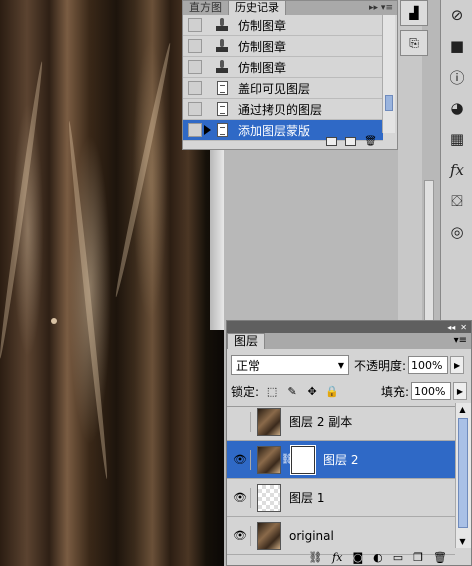  Describe the element at coordinates (462, 409) in the screenshot. I see `scroll-up-icon: ▲` at that location.